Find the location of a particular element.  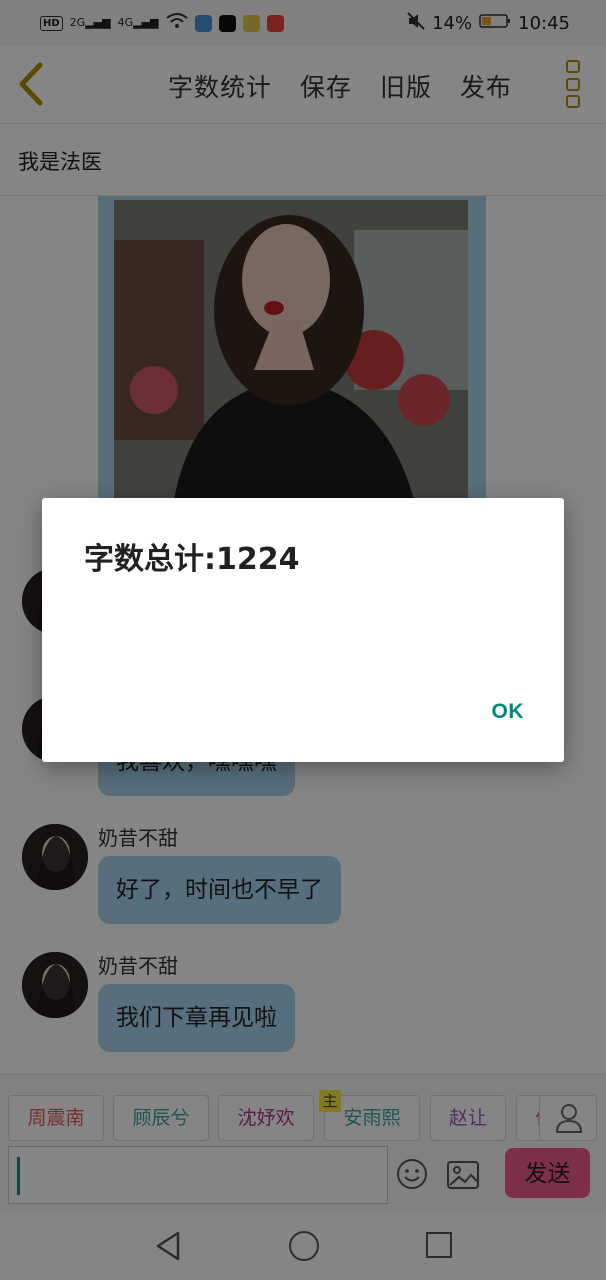

ok-button: OK is located at coordinates (508, 712).